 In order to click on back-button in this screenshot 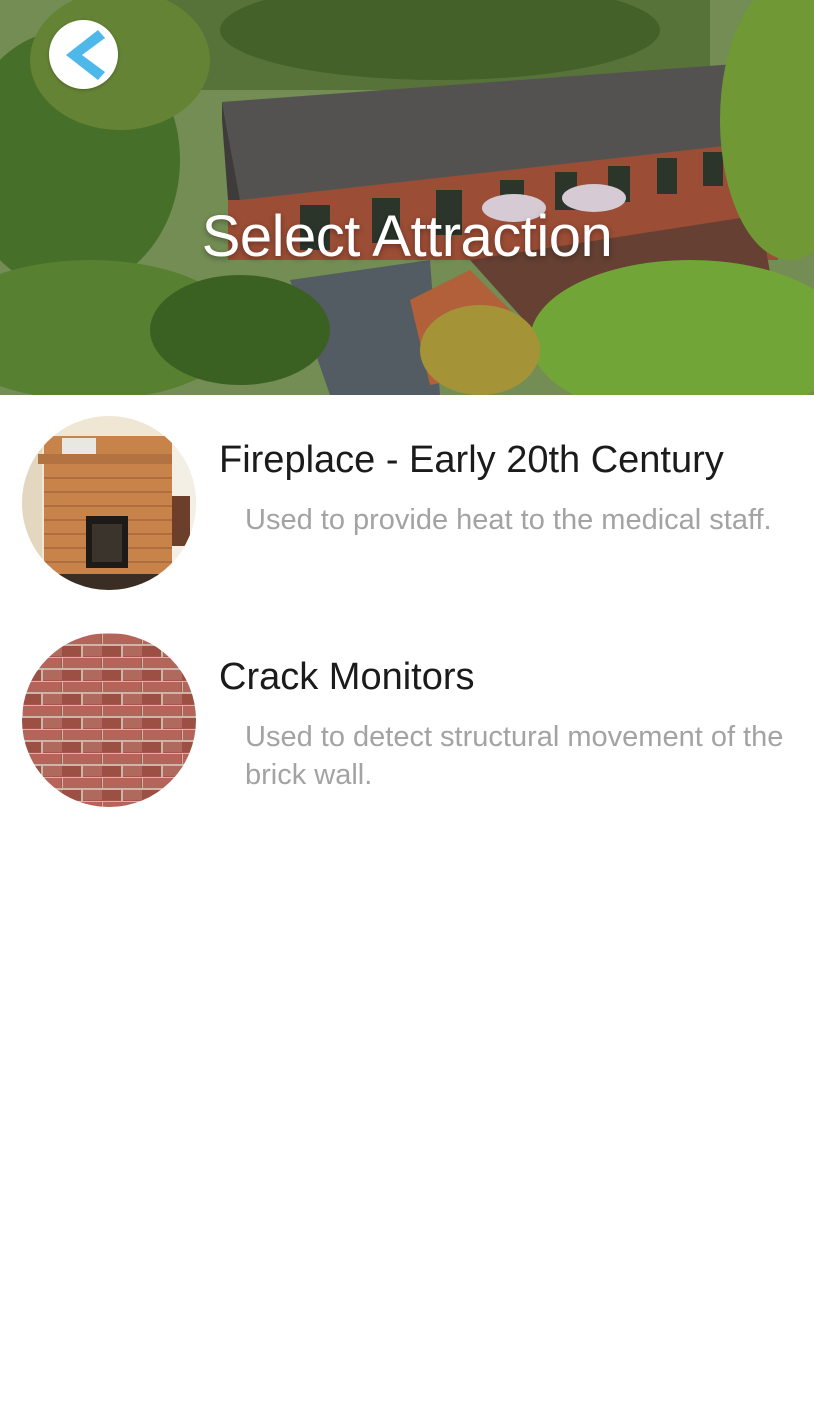, I will do `click(83, 54)`.